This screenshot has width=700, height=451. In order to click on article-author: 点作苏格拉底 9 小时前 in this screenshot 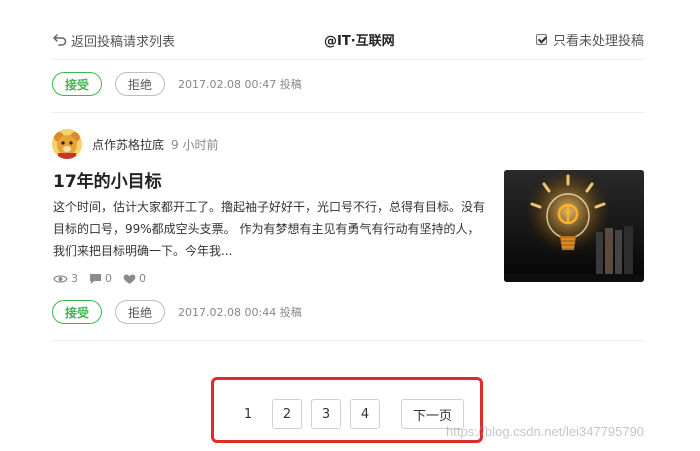, I will do `click(135, 144)`.